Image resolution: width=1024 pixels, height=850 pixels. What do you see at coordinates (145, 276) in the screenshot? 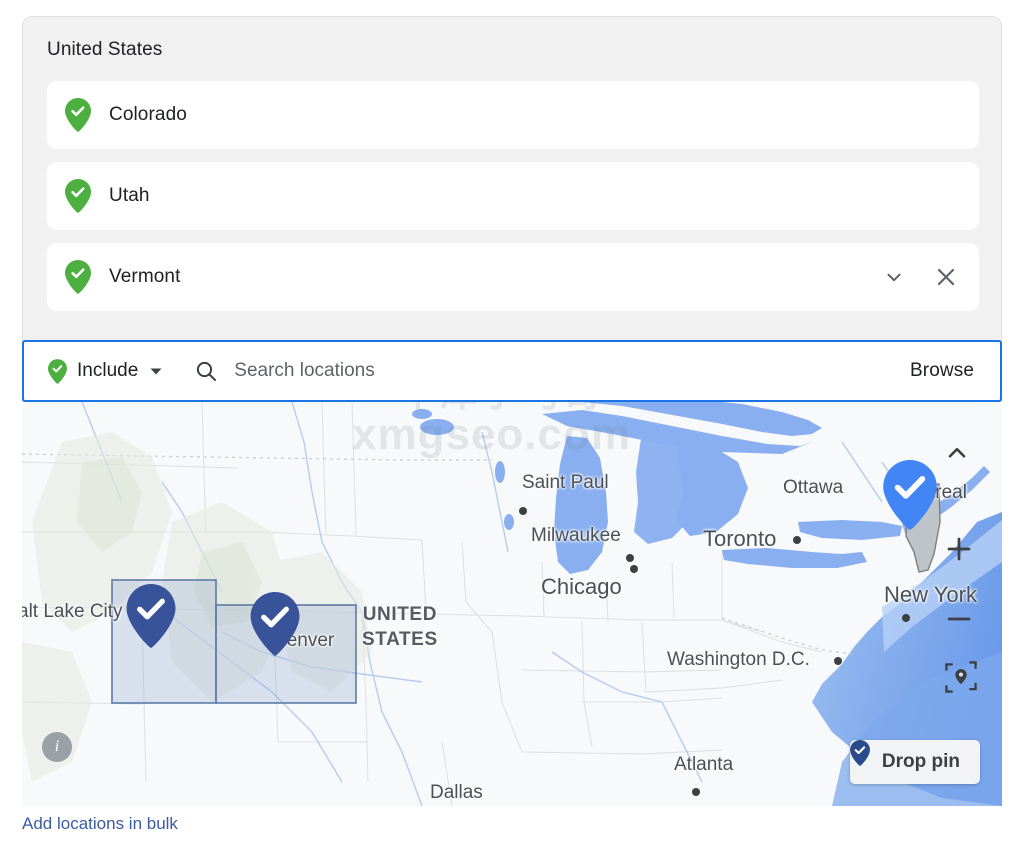
I see `list-item-label: Vermont` at bounding box center [145, 276].